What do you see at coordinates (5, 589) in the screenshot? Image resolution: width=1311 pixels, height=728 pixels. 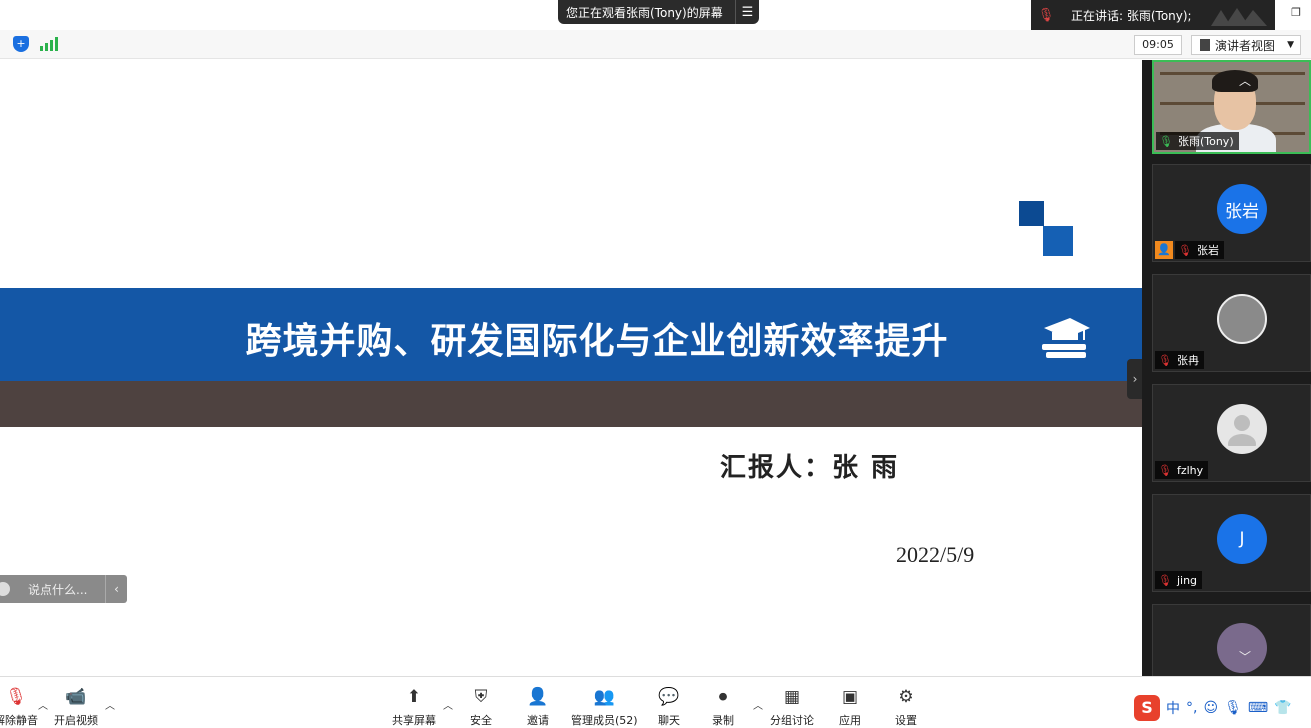 I see `emoji-icon` at bounding box center [5, 589].